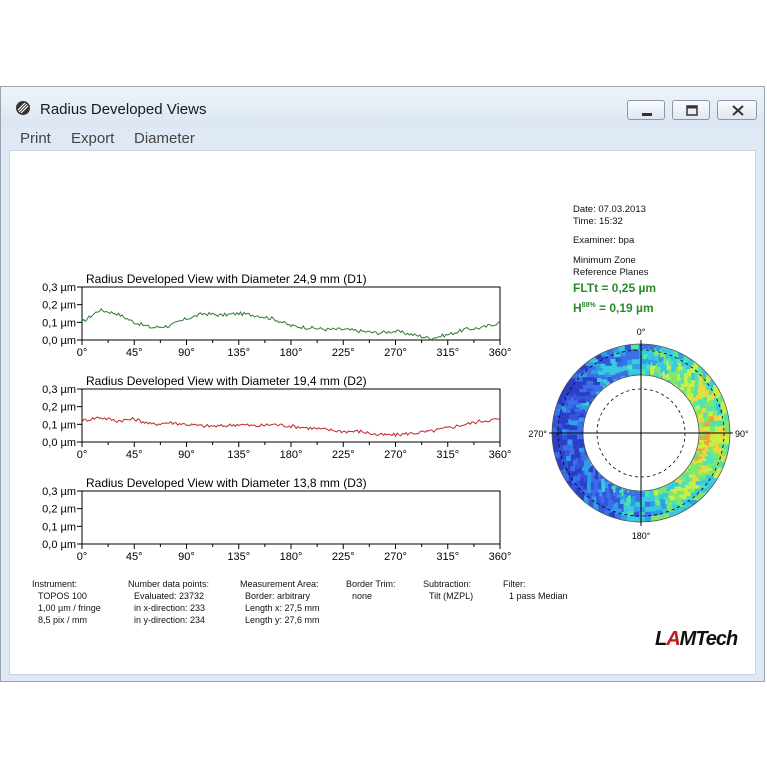 Image resolution: width=767 pixels, height=767 pixels. I want to click on polar-label-left: 270°, so click(537, 434).